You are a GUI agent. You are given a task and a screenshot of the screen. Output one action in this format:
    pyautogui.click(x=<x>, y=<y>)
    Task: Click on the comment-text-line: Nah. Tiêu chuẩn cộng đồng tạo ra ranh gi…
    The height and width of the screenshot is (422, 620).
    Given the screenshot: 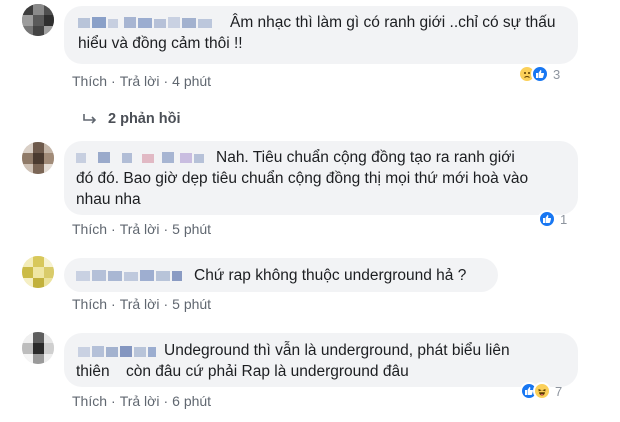 What is the action you would take?
    pyautogui.click(x=365, y=157)
    